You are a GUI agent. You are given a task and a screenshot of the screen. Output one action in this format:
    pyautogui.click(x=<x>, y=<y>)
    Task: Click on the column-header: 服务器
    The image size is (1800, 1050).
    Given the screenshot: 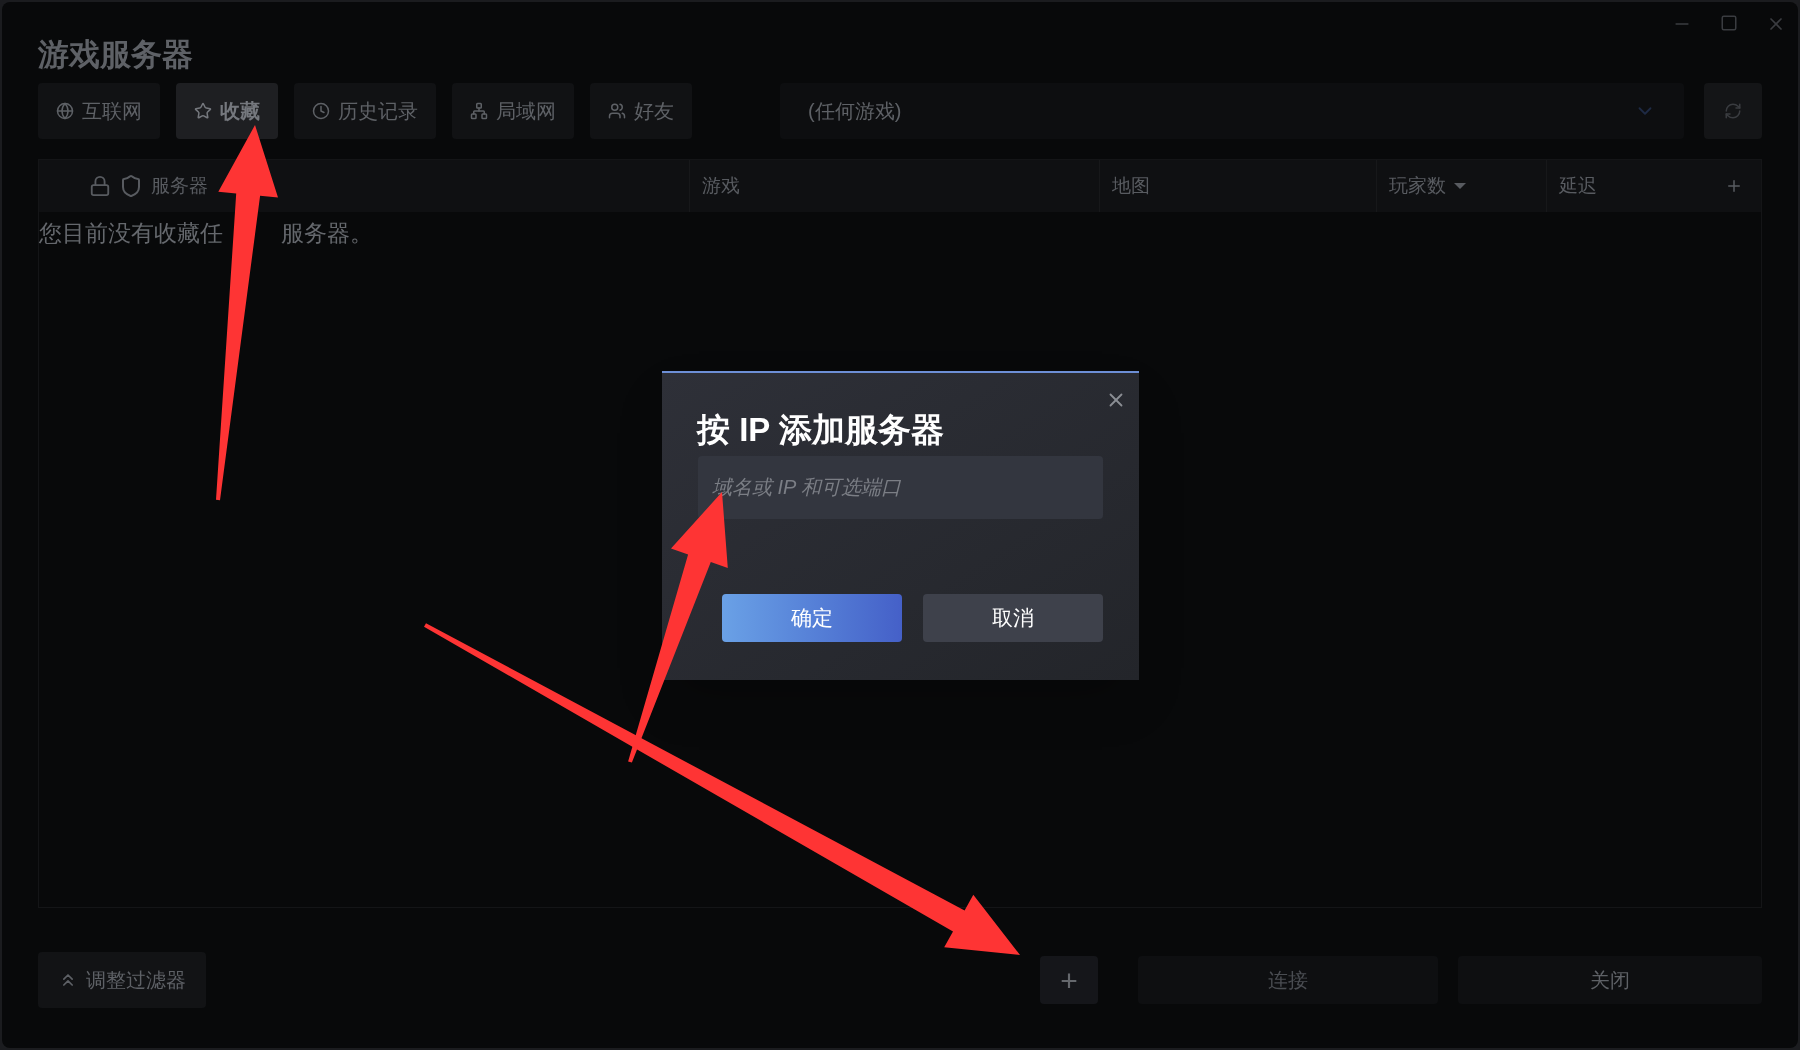 What is the action you would take?
    pyautogui.click(x=179, y=185)
    